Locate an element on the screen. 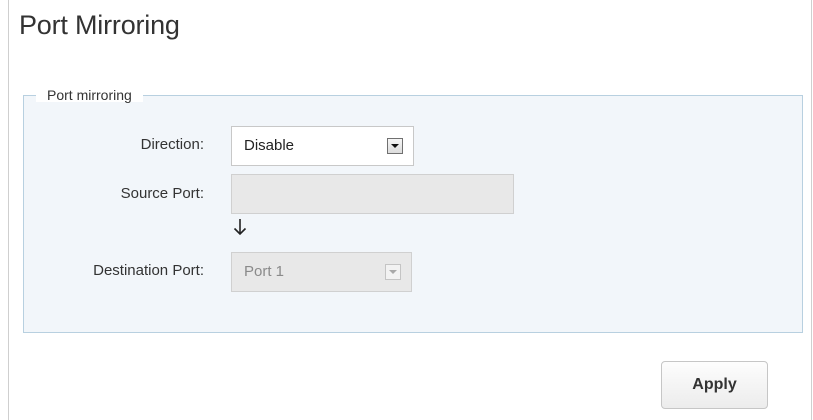 The height and width of the screenshot is (420, 813). destination-port-select-value: Port 1 is located at coordinates (264, 271).